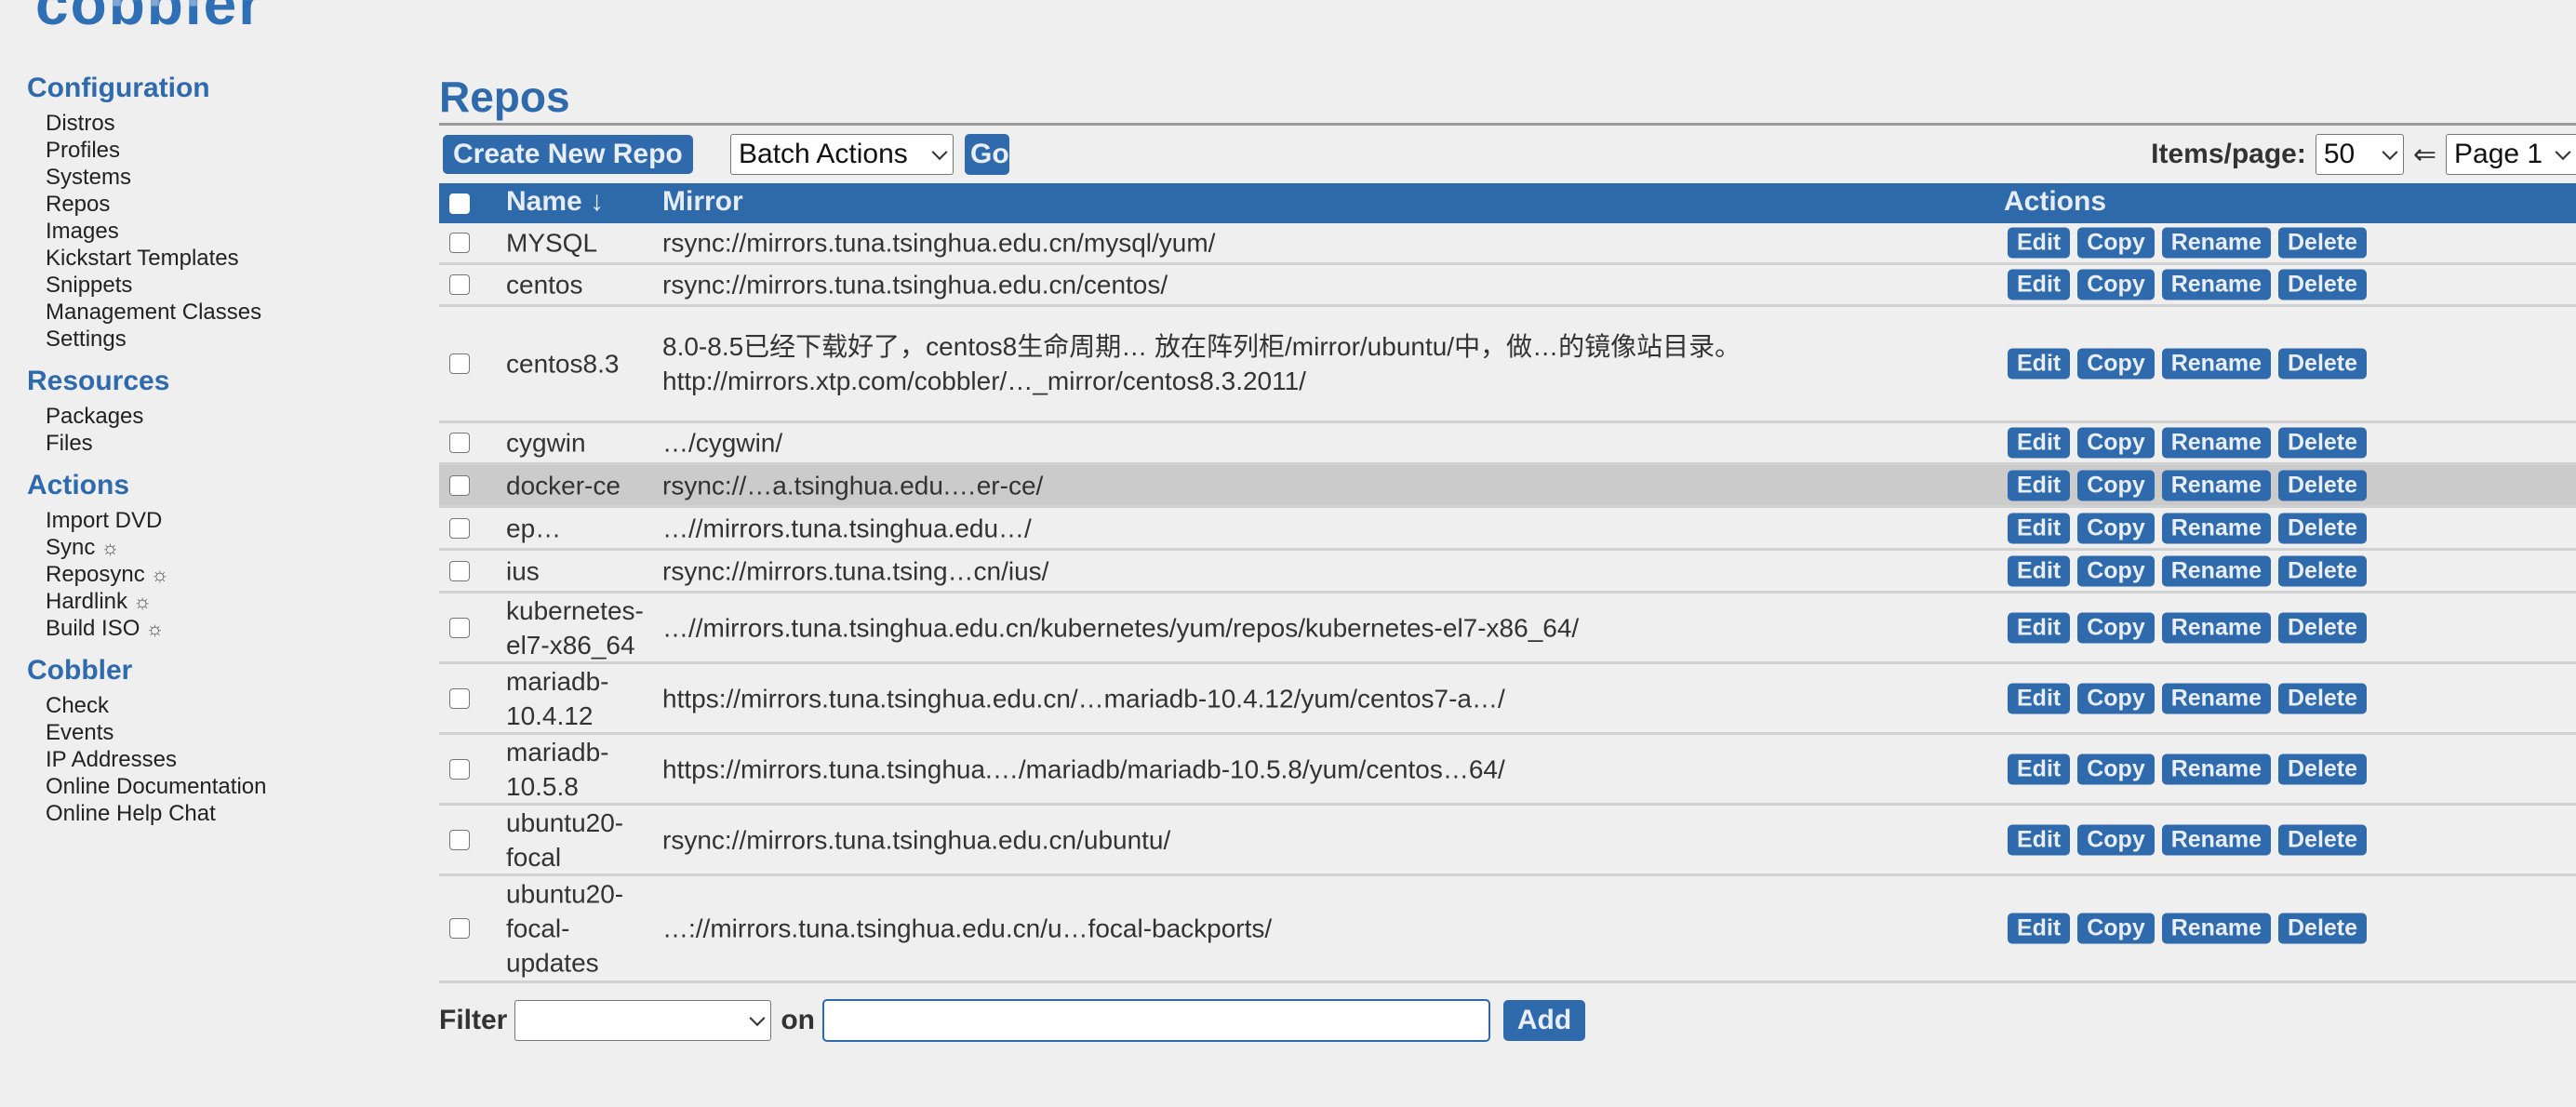  Describe the element at coordinates (2511, 154) in the screenshot. I see `page-select: Page 1` at that location.